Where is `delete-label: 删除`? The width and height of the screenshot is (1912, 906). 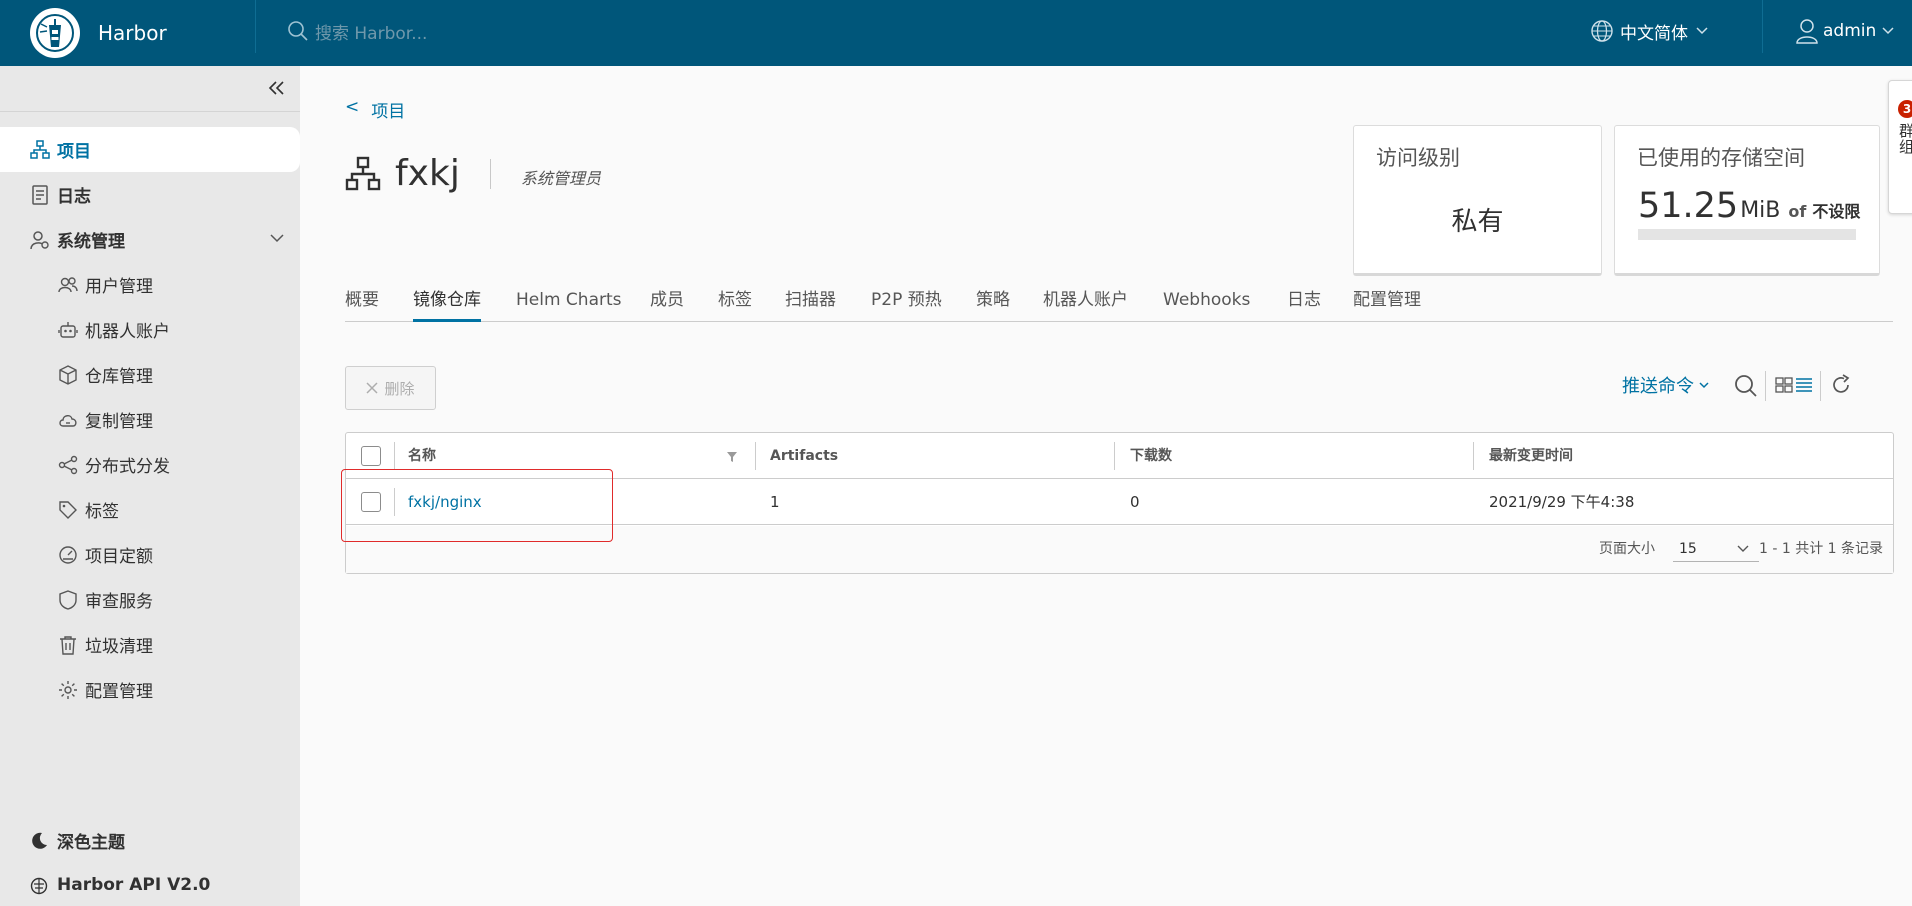 delete-label: 删除 is located at coordinates (399, 388).